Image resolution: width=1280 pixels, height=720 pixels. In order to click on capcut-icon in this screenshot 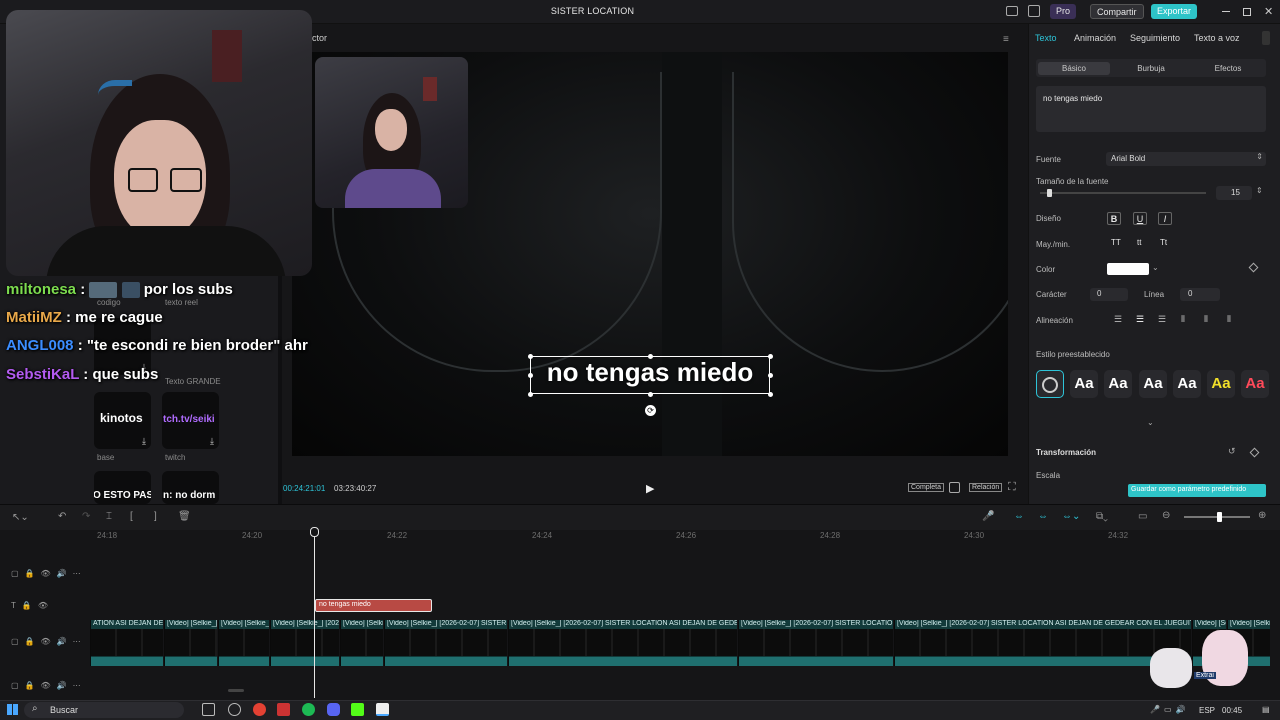, I will do `click(382, 709)`.